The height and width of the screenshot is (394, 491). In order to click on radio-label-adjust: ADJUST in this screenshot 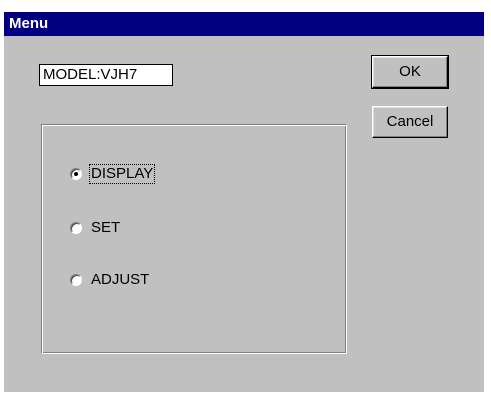, I will do `click(120, 279)`.